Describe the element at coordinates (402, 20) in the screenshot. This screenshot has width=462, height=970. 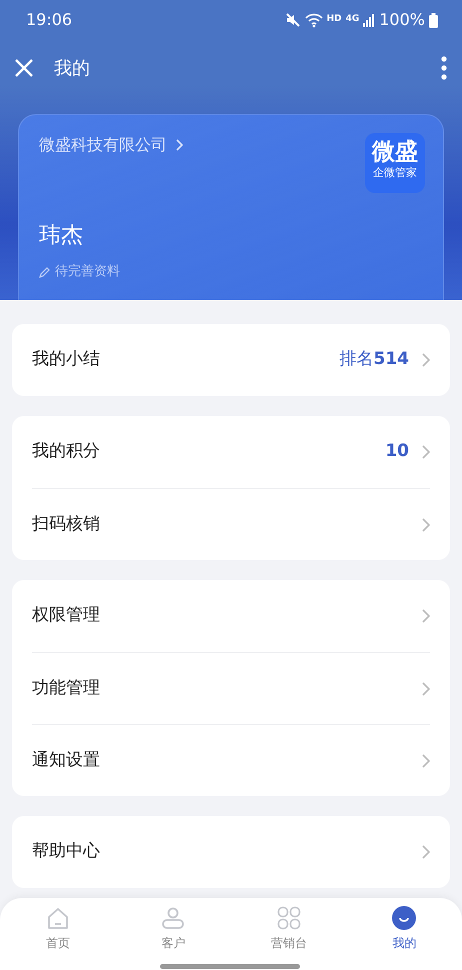
I see `battery-percent: 100%` at that location.